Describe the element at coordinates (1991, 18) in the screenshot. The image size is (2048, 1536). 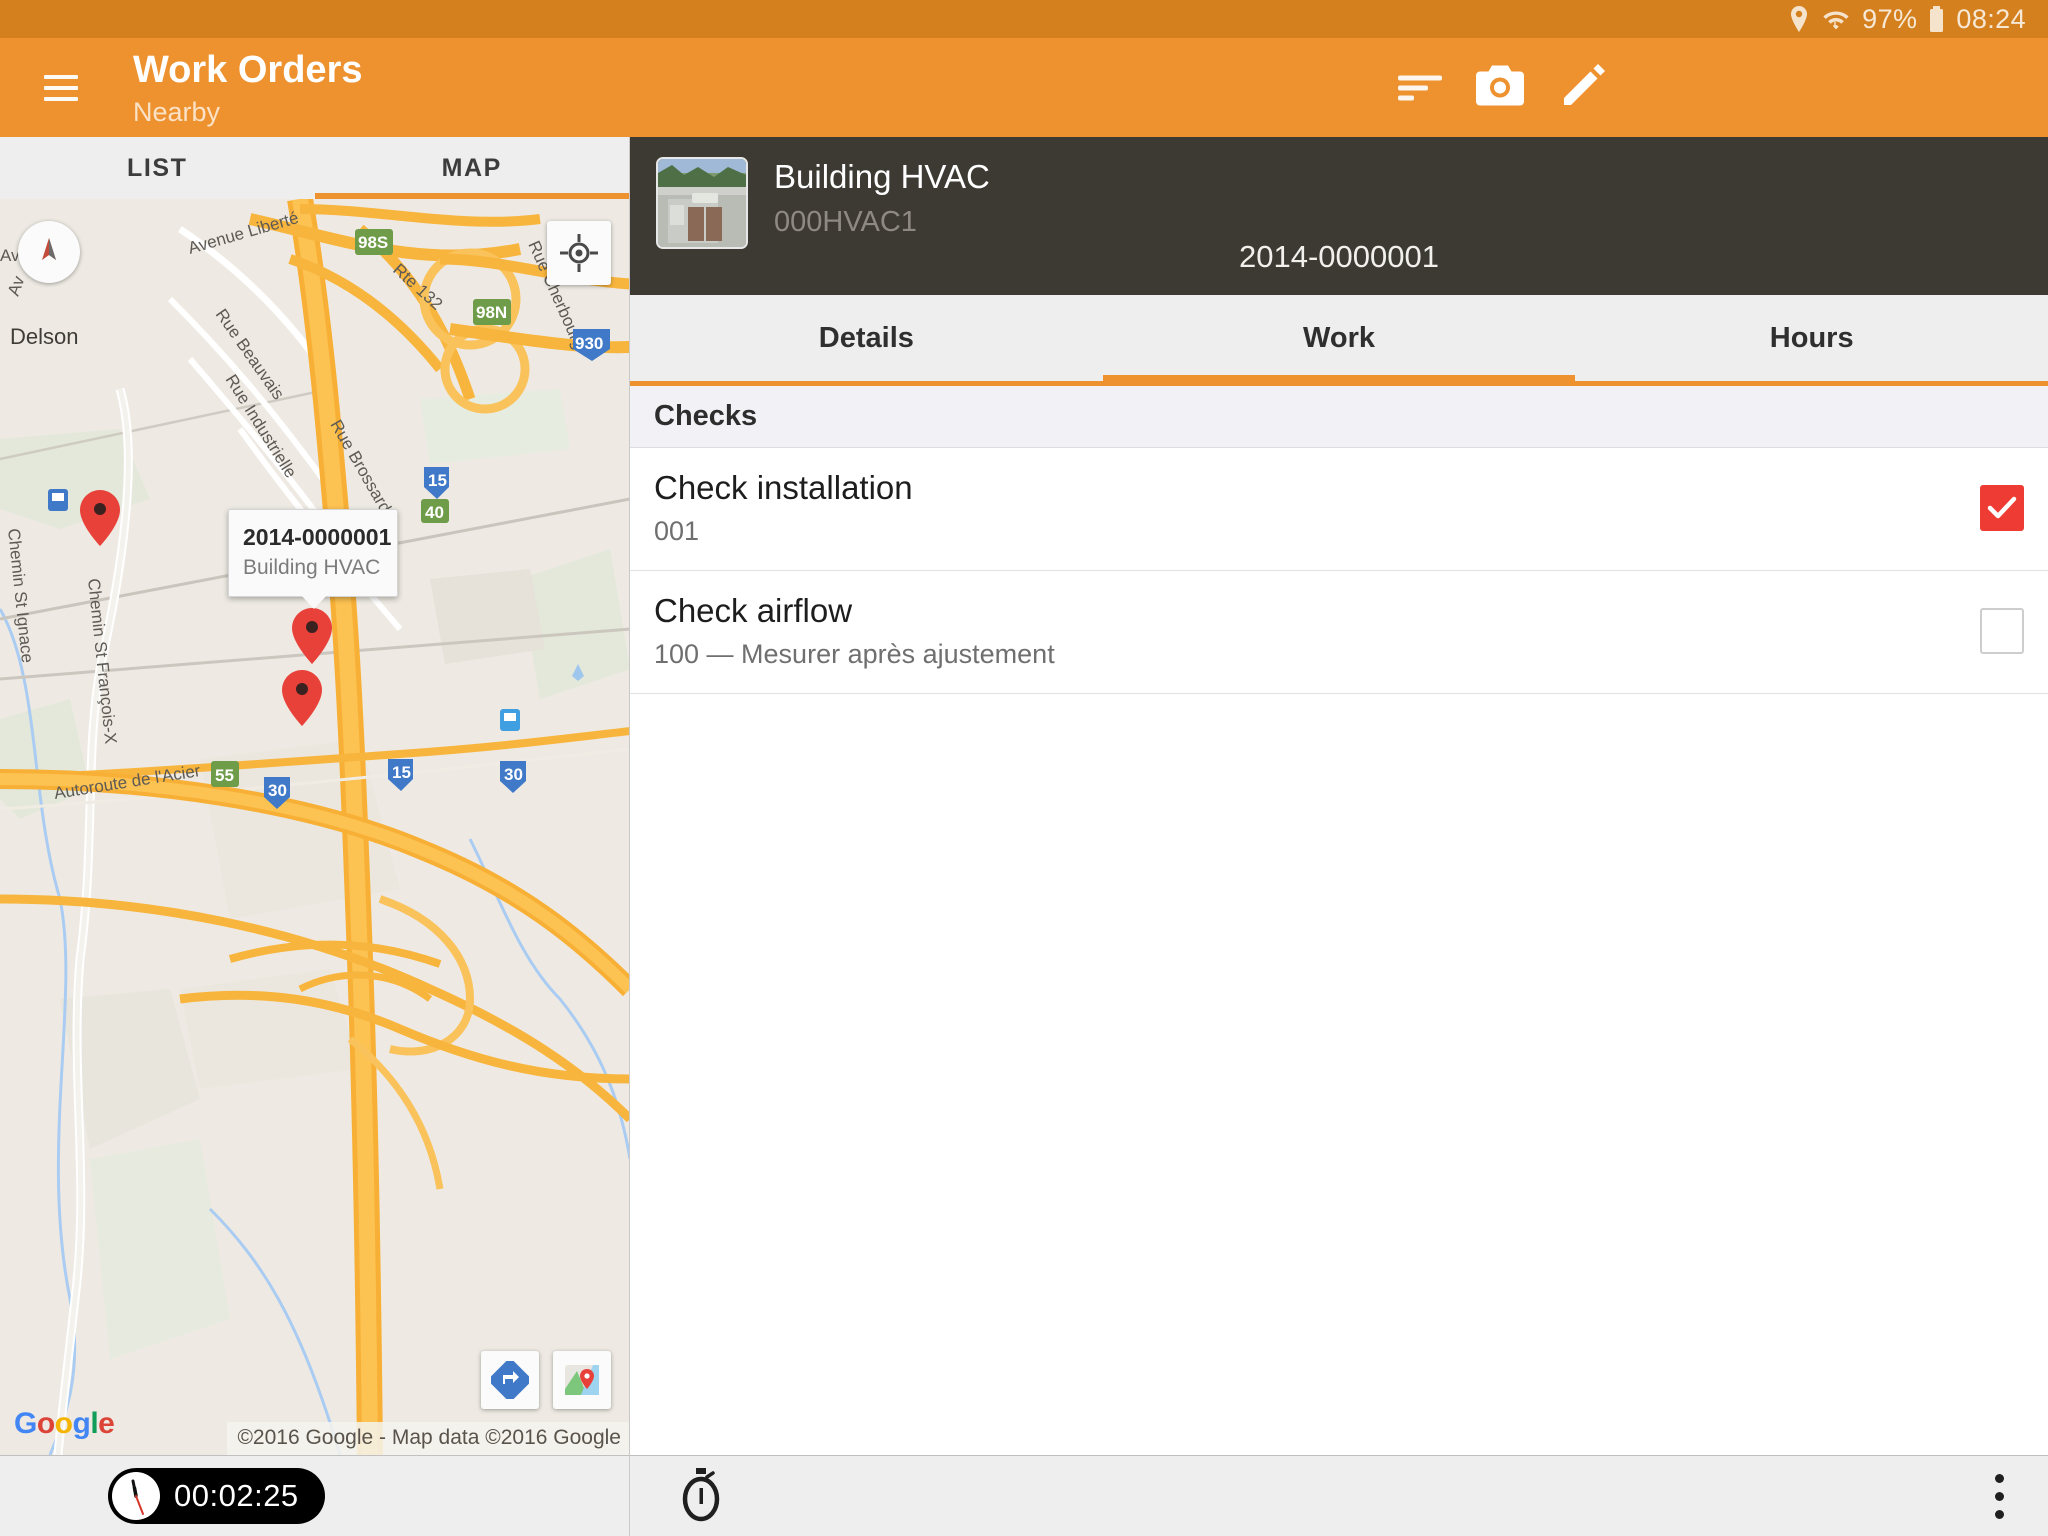
I see `clock-label: 08:24` at that location.